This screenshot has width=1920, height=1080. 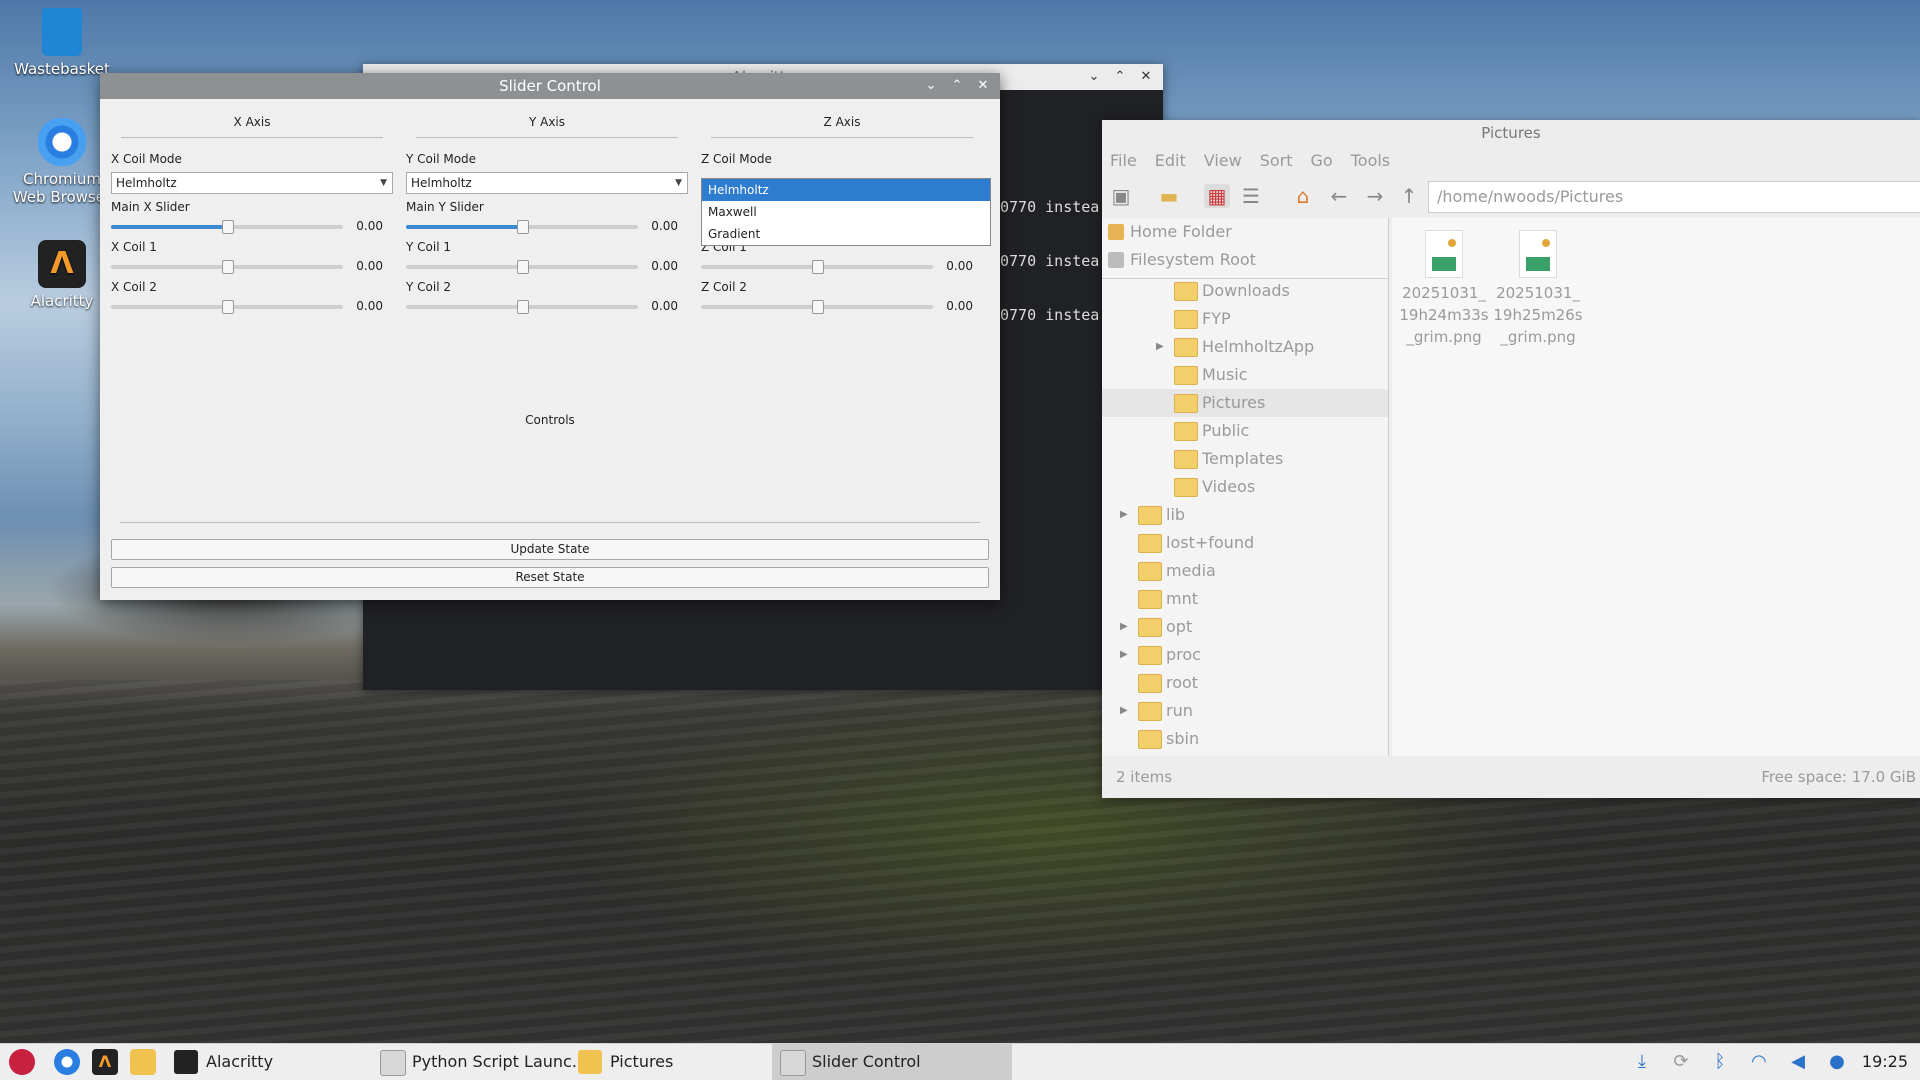 I want to click on wifi-icon: ◠, so click(x=1759, y=1062).